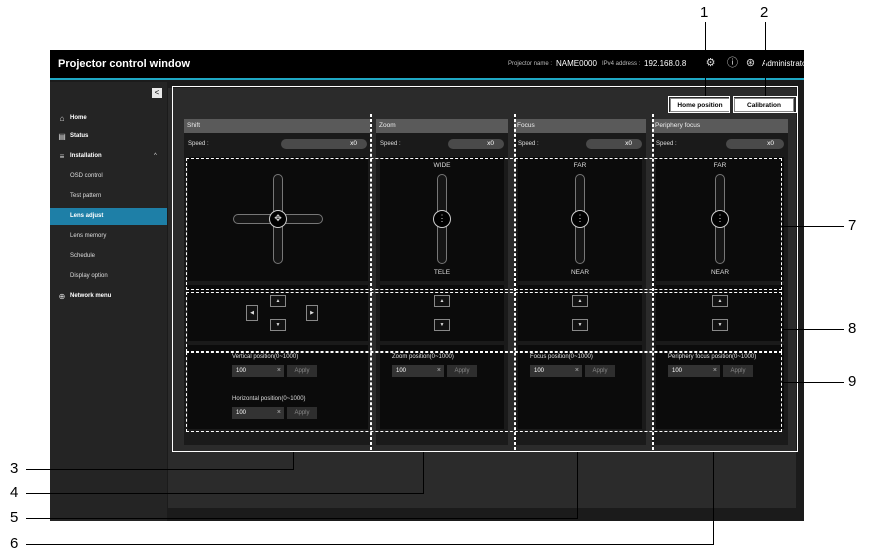 The height and width of the screenshot is (553, 873). I want to click on callout-7: 7, so click(852, 225).